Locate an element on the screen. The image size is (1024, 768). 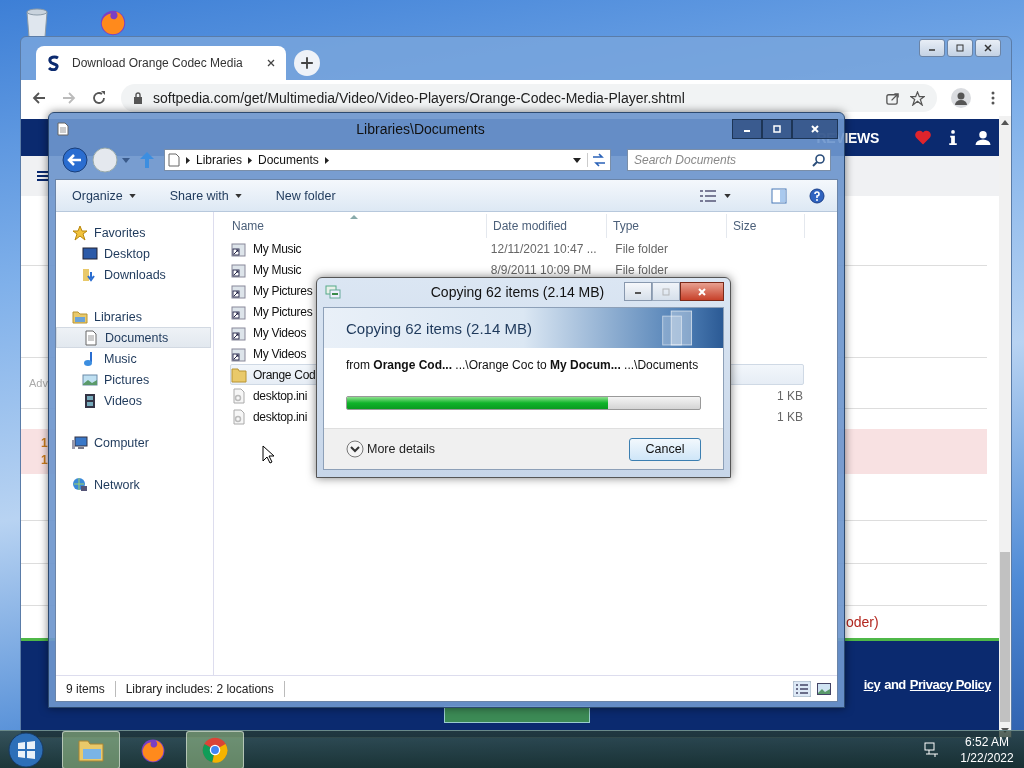
clock-date: 1/22/2022 is located at coordinates (987, 757).